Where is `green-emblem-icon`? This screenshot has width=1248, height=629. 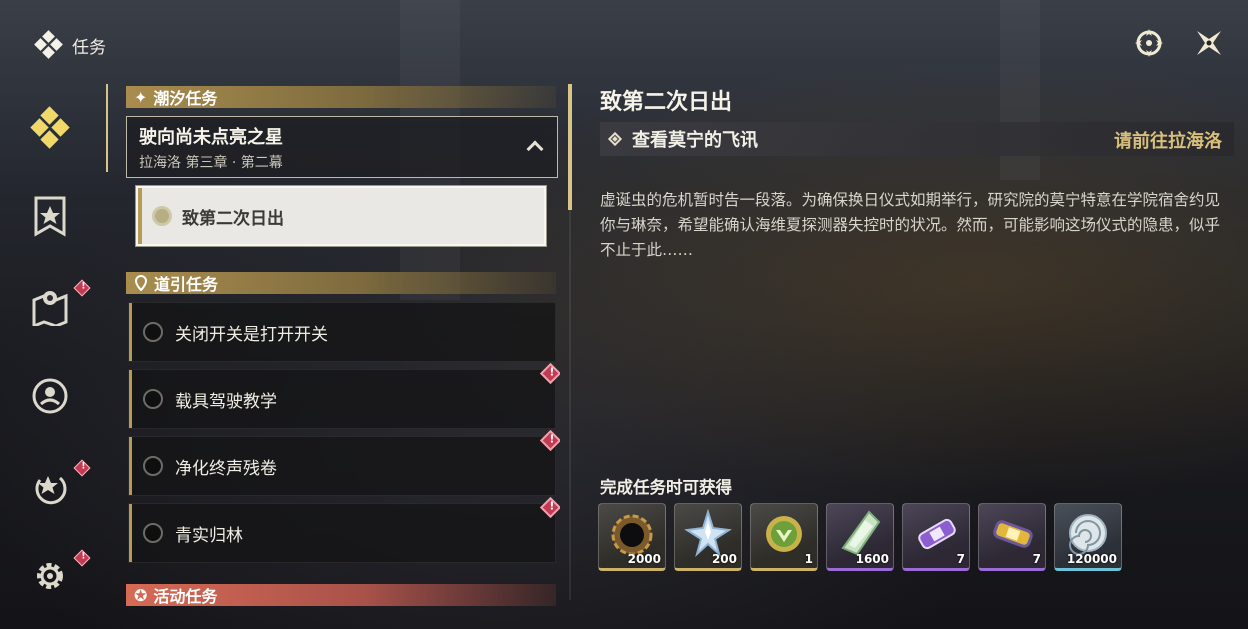
green-emblem-icon is located at coordinates (784, 534).